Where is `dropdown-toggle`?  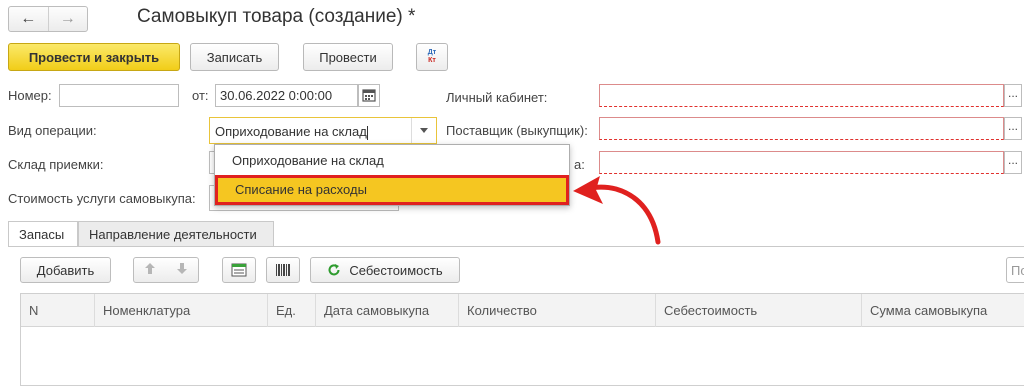 dropdown-toggle is located at coordinates (423, 130).